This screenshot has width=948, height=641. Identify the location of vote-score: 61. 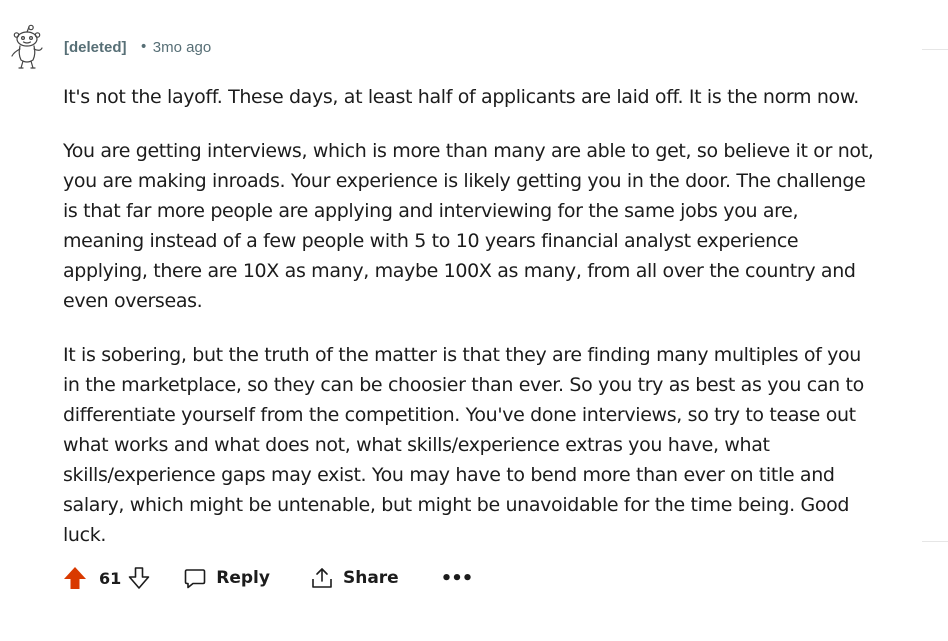
(110, 578).